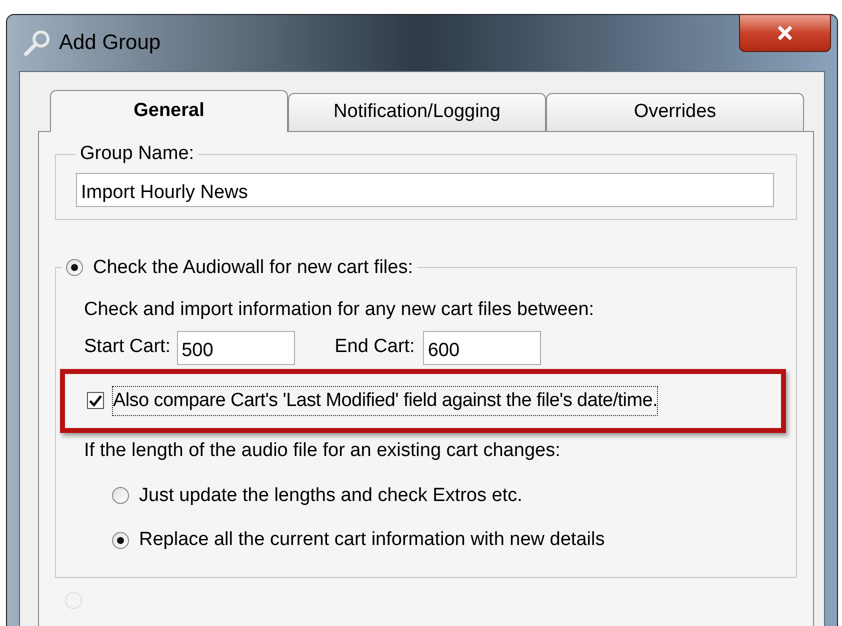  What do you see at coordinates (253, 268) in the screenshot?
I see `radio-label: Check the Audiowall for new cart files:` at bounding box center [253, 268].